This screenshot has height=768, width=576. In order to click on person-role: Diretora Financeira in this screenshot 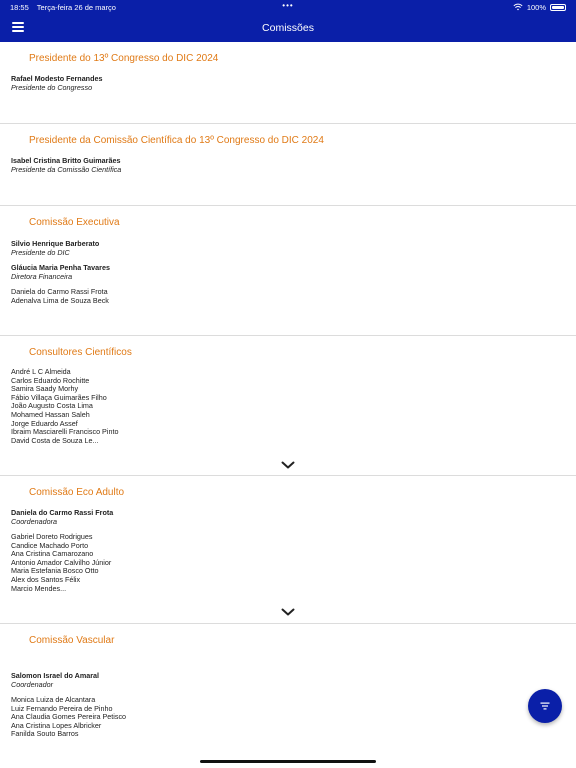, I will do `click(42, 276)`.